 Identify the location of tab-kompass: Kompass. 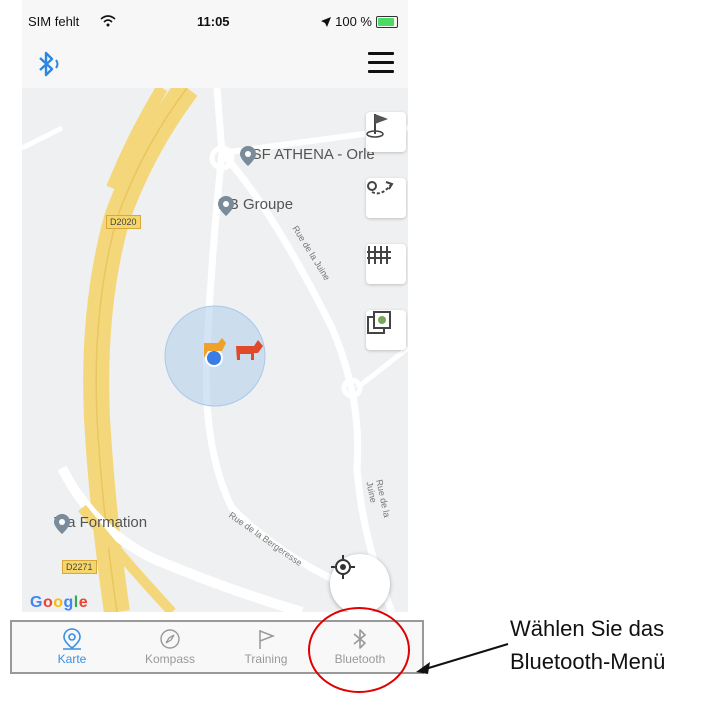
(170, 647).